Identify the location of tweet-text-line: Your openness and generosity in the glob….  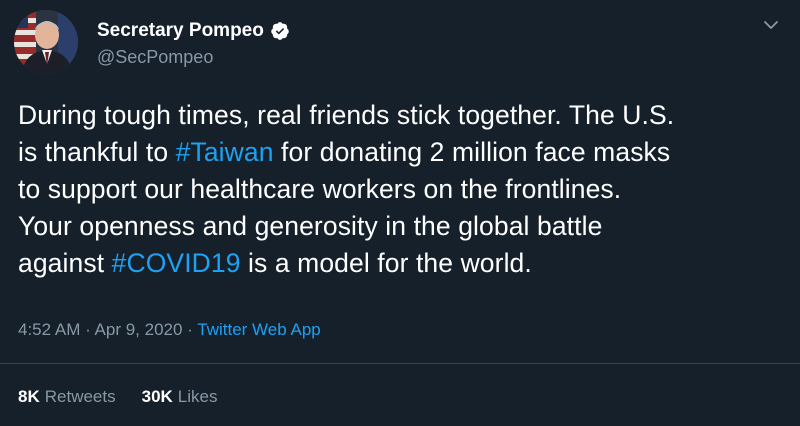
(403, 226).